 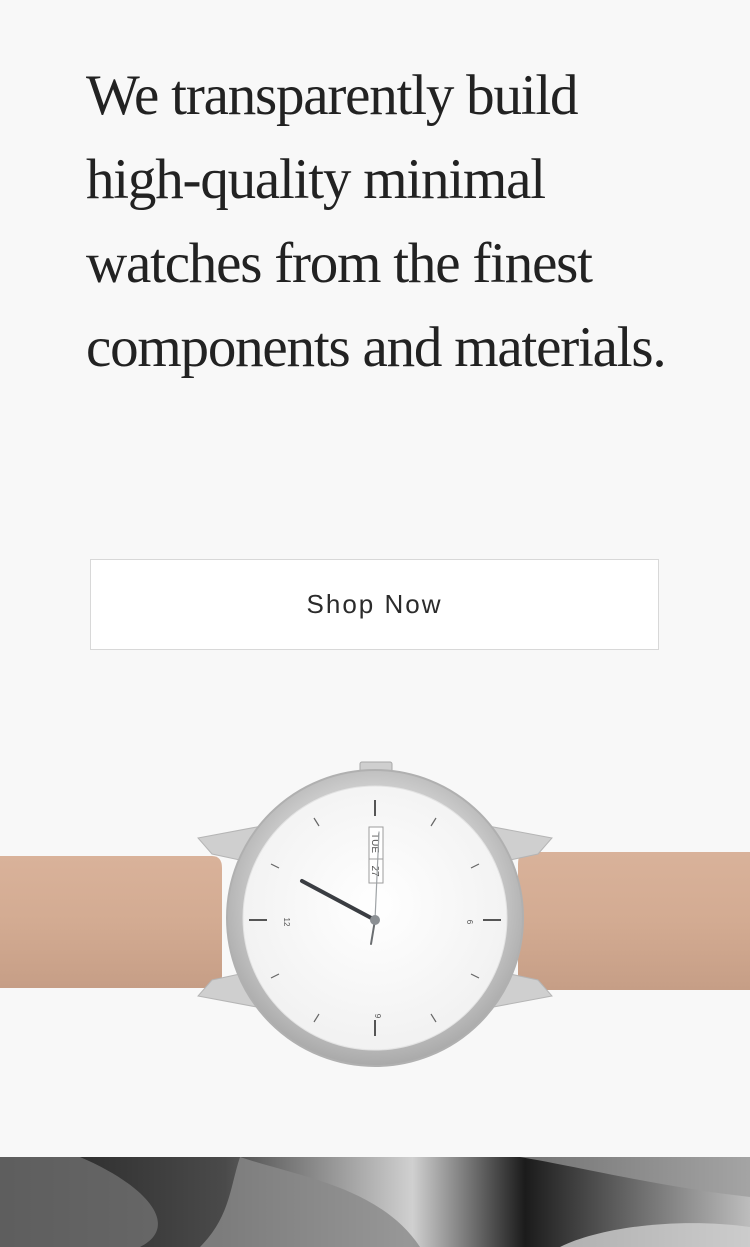 I want to click on date-window: TUE 27, so click(x=376, y=855).